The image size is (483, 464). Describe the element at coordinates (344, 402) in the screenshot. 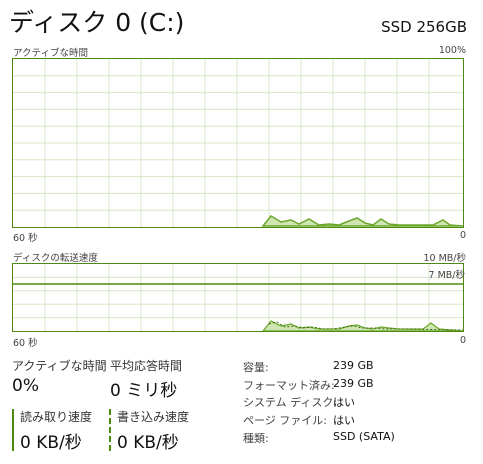

I see `system-disk-value: はい` at that location.